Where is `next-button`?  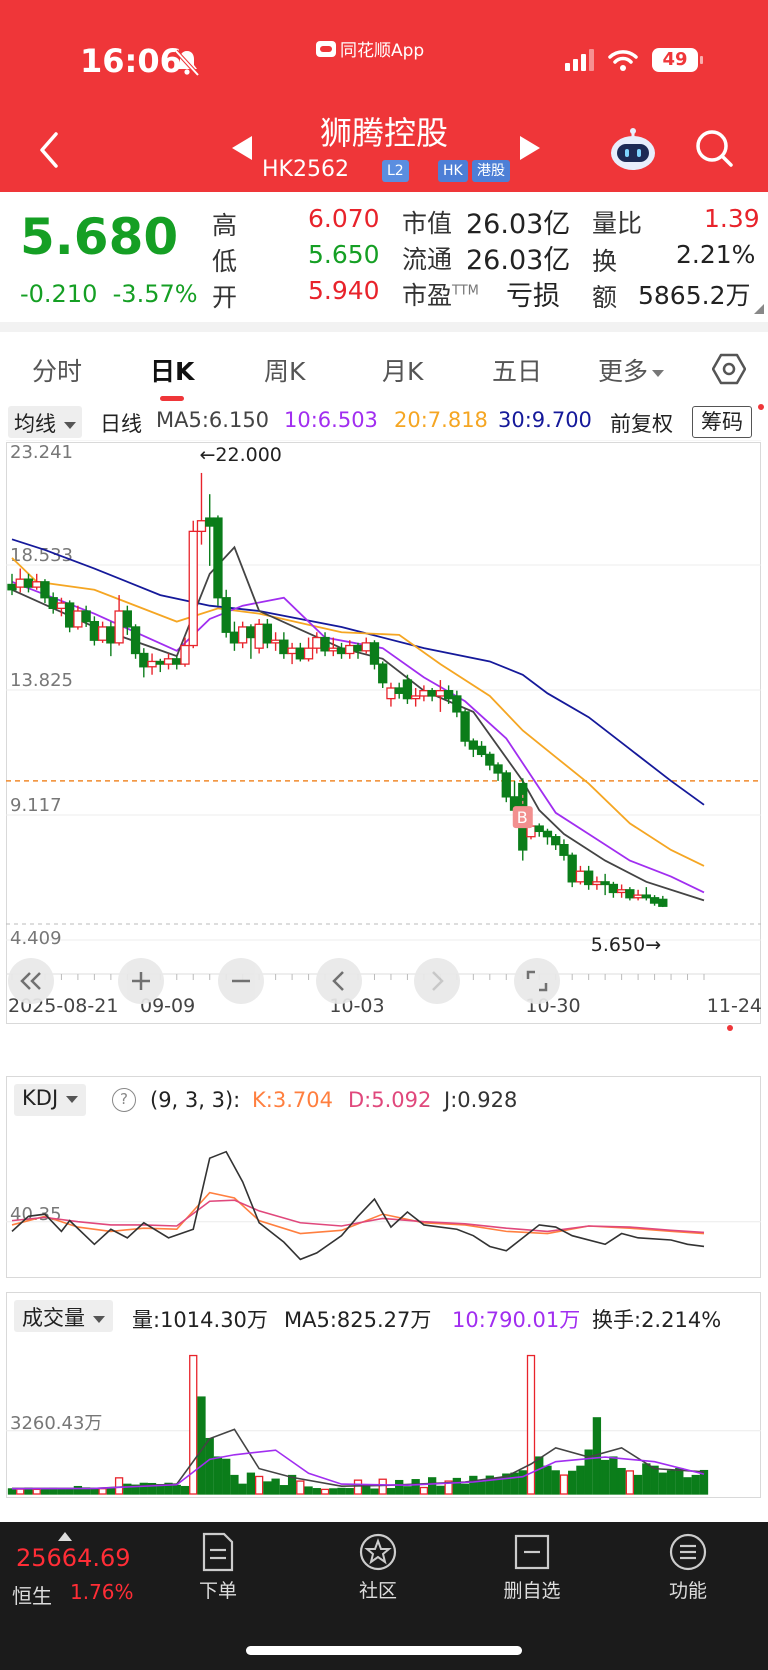
next-button is located at coordinates (437, 981).